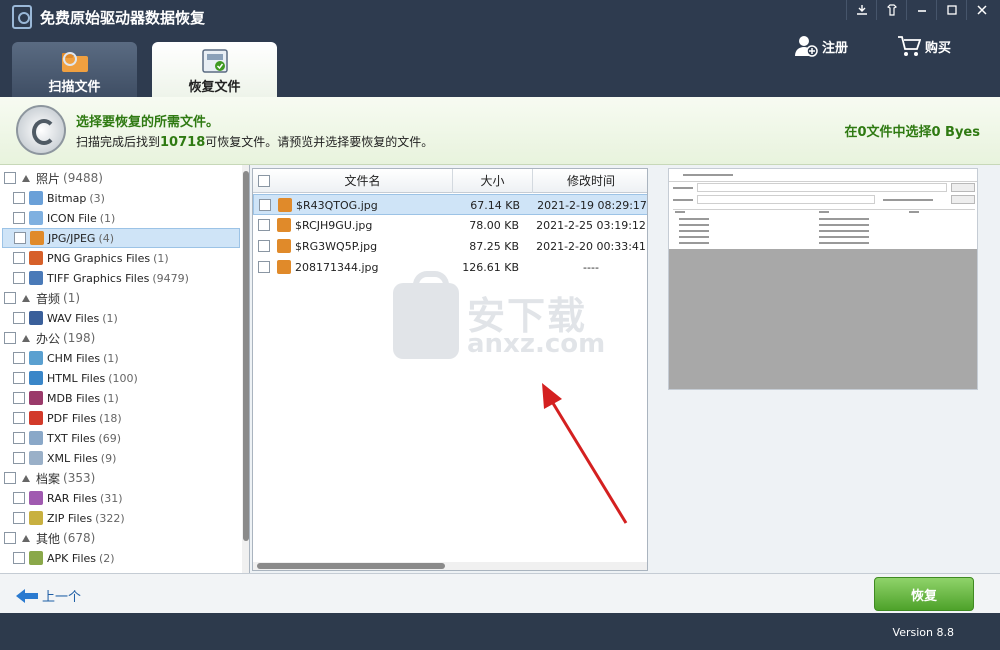 The image size is (1000, 650). What do you see at coordinates (450, 204) in the screenshot?
I see `table-row: $R43QTOG.jpg 67.14 KB 2021-2-19 08:29:17` at bounding box center [450, 204].